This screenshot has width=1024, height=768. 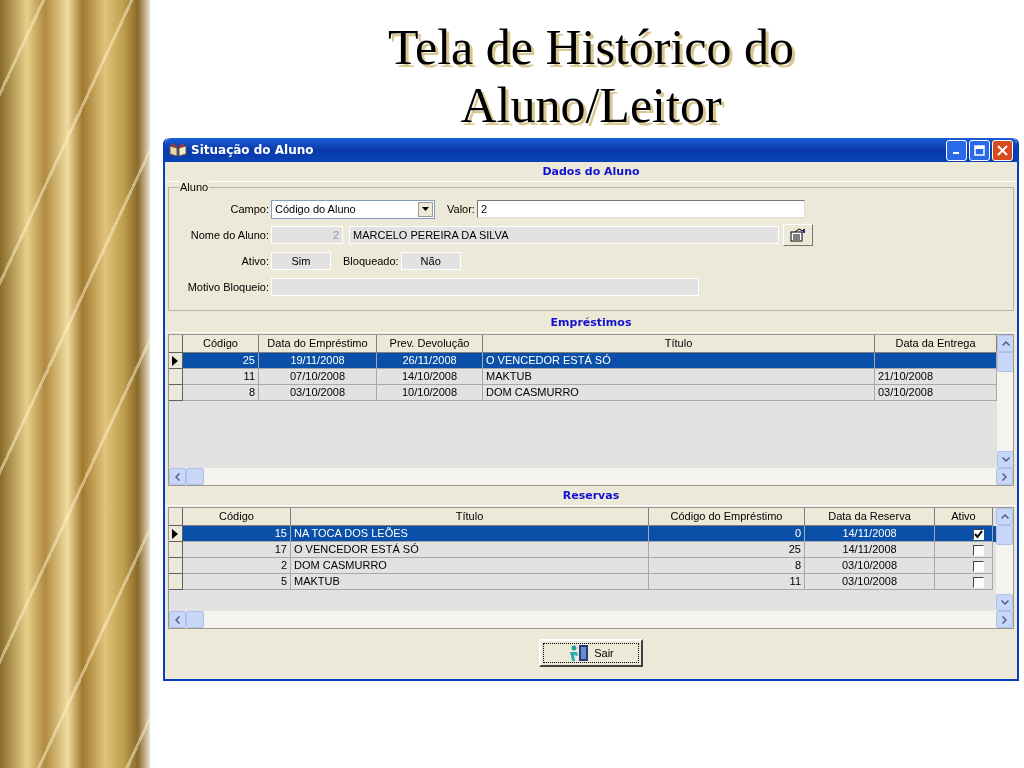 I want to click on table-cell: 07/10/2008, so click(x=318, y=377).